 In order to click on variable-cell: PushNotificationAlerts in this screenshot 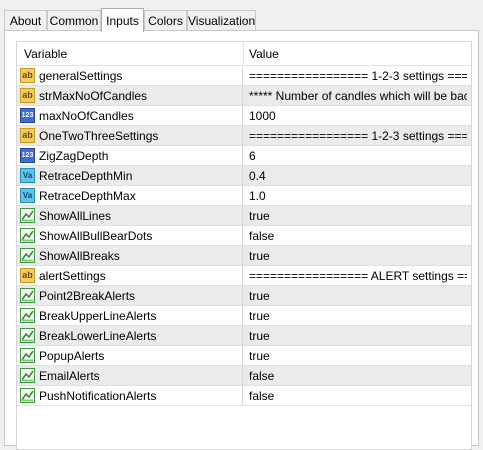, I will do `click(130, 395)`.